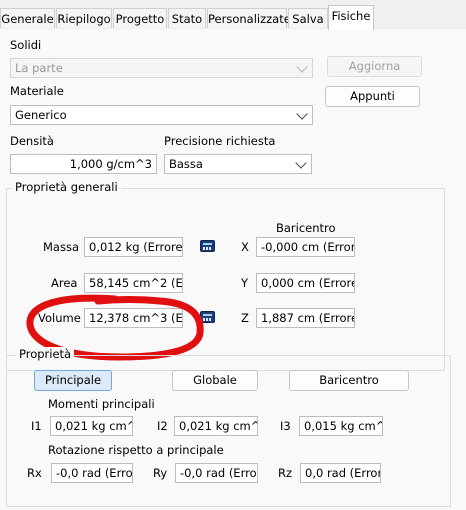  Describe the element at coordinates (305, 247) in the screenshot. I see `x-field: -0,000 cm (Errore r` at that location.